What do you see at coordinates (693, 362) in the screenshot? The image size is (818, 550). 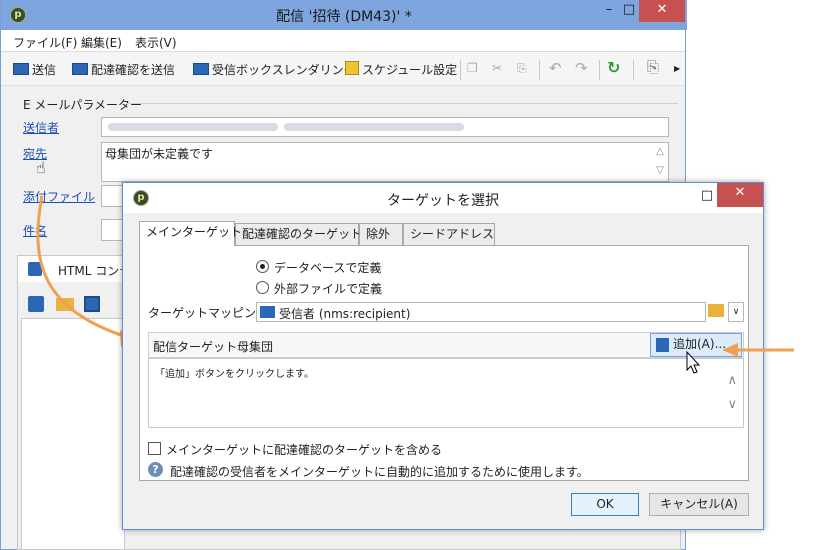 I see `mouse-pointer-icon` at bounding box center [693, 362].